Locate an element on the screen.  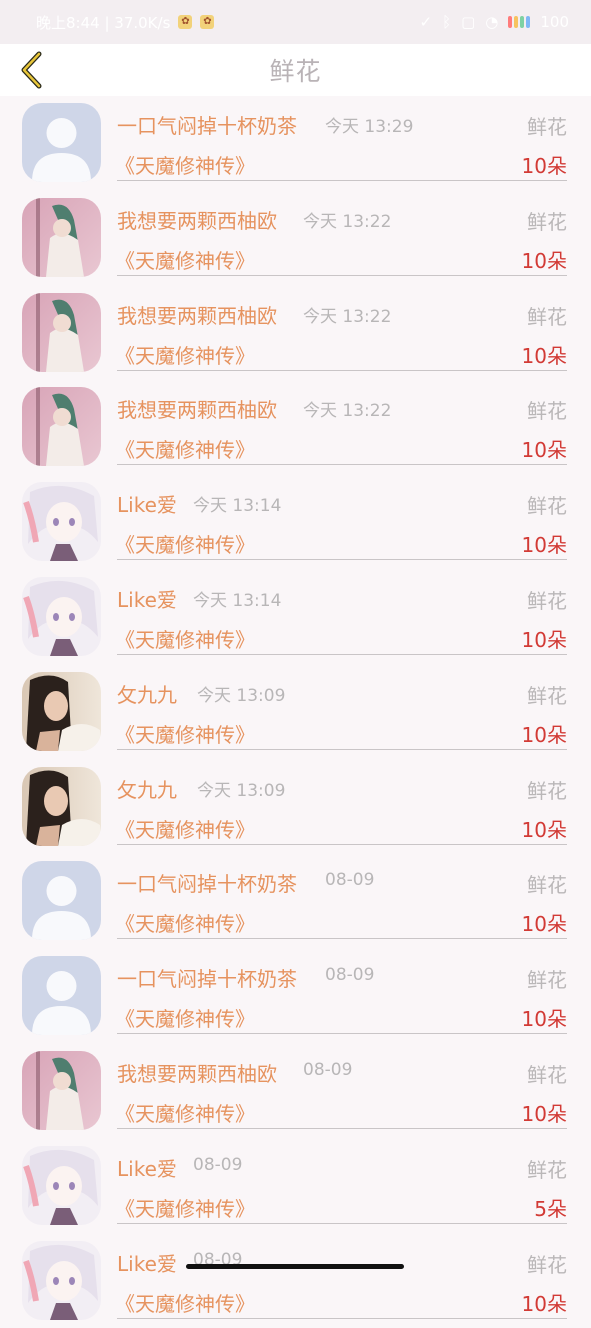
screen-icon: ▢ is located at coordinates (468, 22).